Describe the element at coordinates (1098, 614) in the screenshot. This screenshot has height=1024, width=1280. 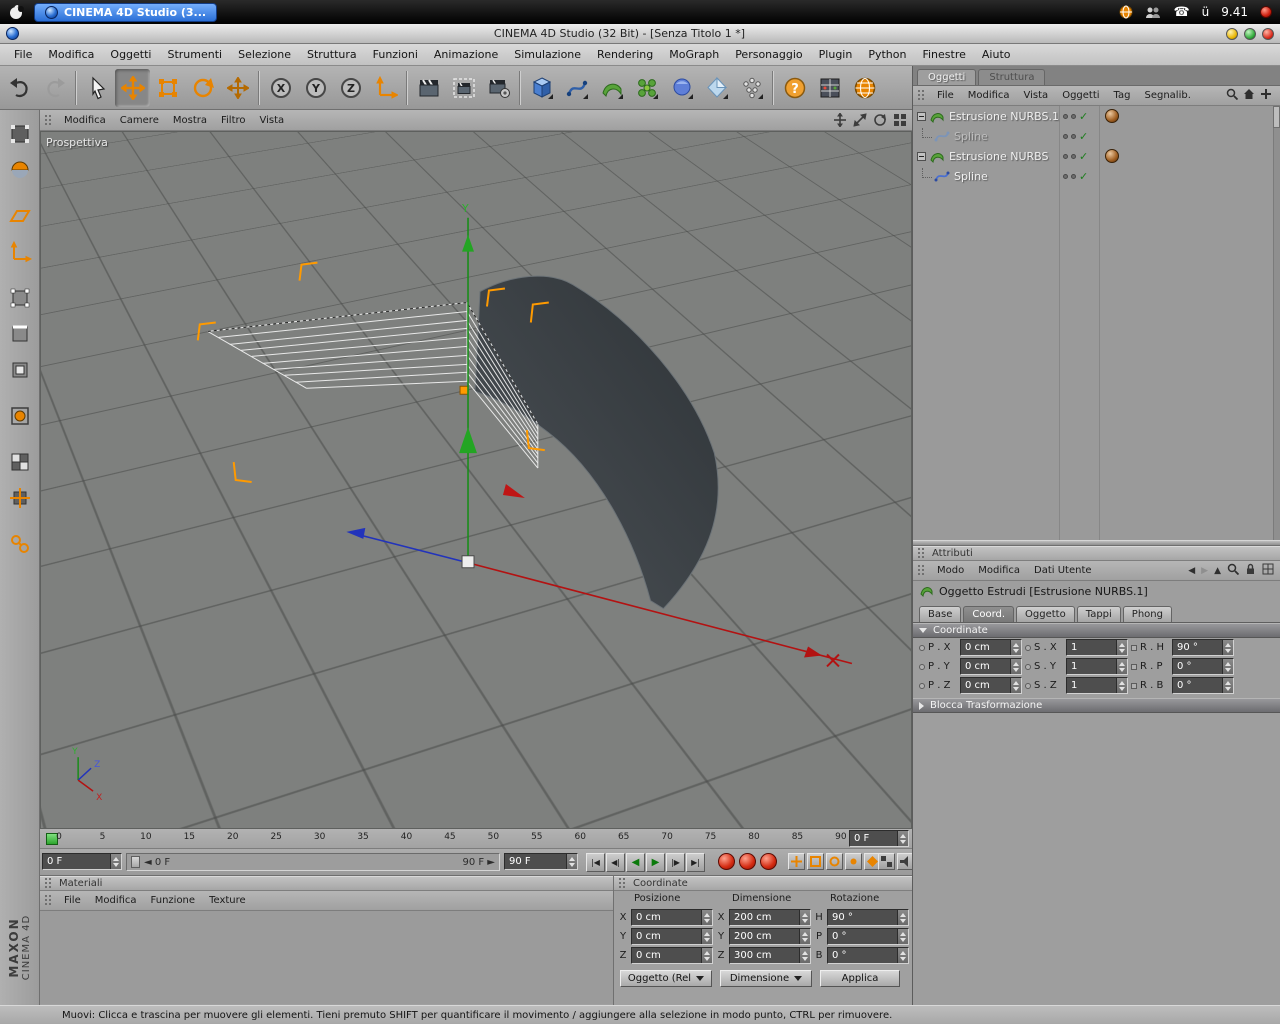
I see `tab-tappi: Tappi` at that location.